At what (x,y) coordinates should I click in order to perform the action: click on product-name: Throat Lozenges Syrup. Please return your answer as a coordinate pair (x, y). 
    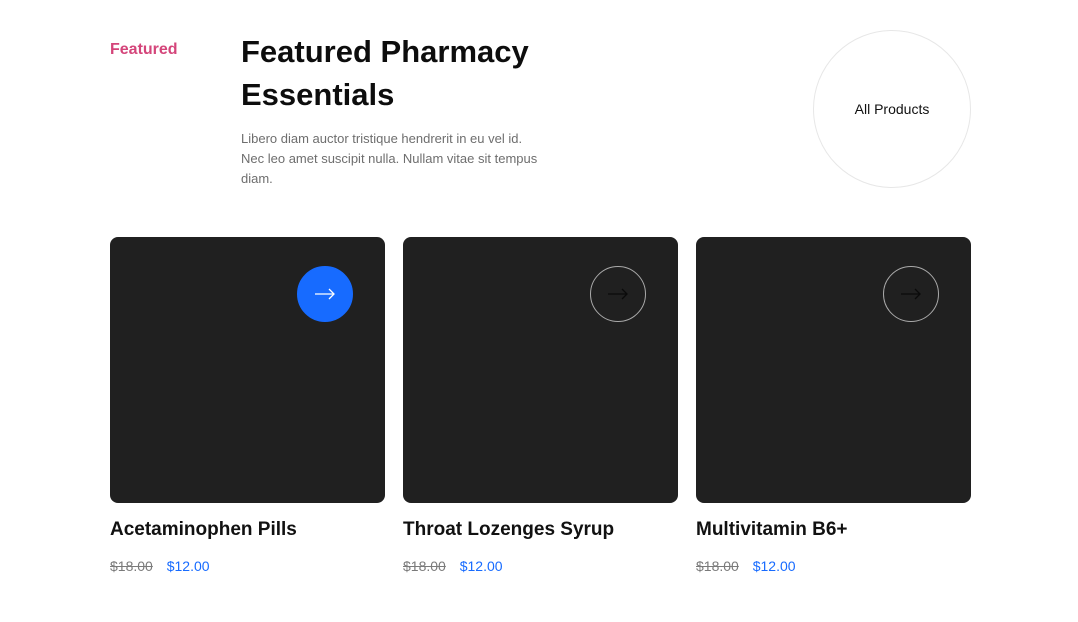
    Looking at the image, I should click on (540, 530).